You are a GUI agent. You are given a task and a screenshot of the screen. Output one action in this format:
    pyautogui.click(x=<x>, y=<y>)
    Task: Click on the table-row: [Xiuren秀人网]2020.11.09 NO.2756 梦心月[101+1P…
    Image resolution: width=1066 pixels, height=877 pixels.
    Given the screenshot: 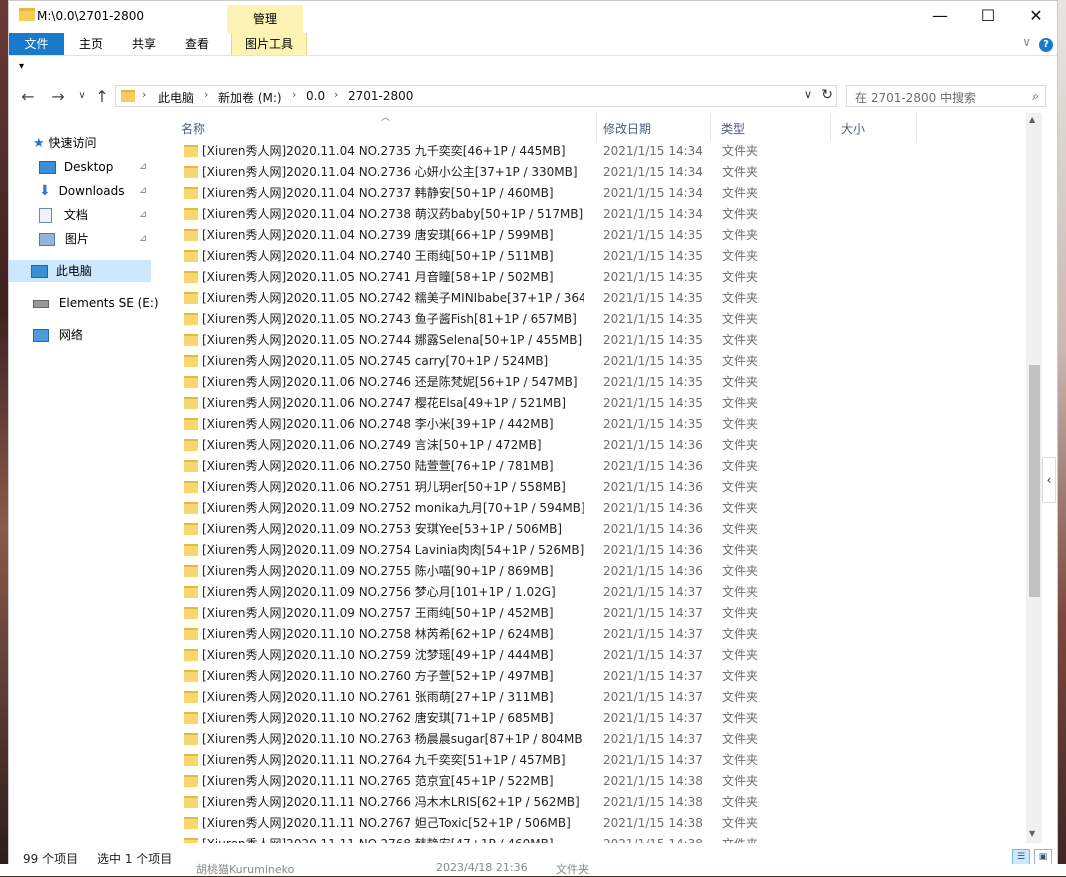 What is the action you would take?
    pyautogui.click(x=595, y=592)
    